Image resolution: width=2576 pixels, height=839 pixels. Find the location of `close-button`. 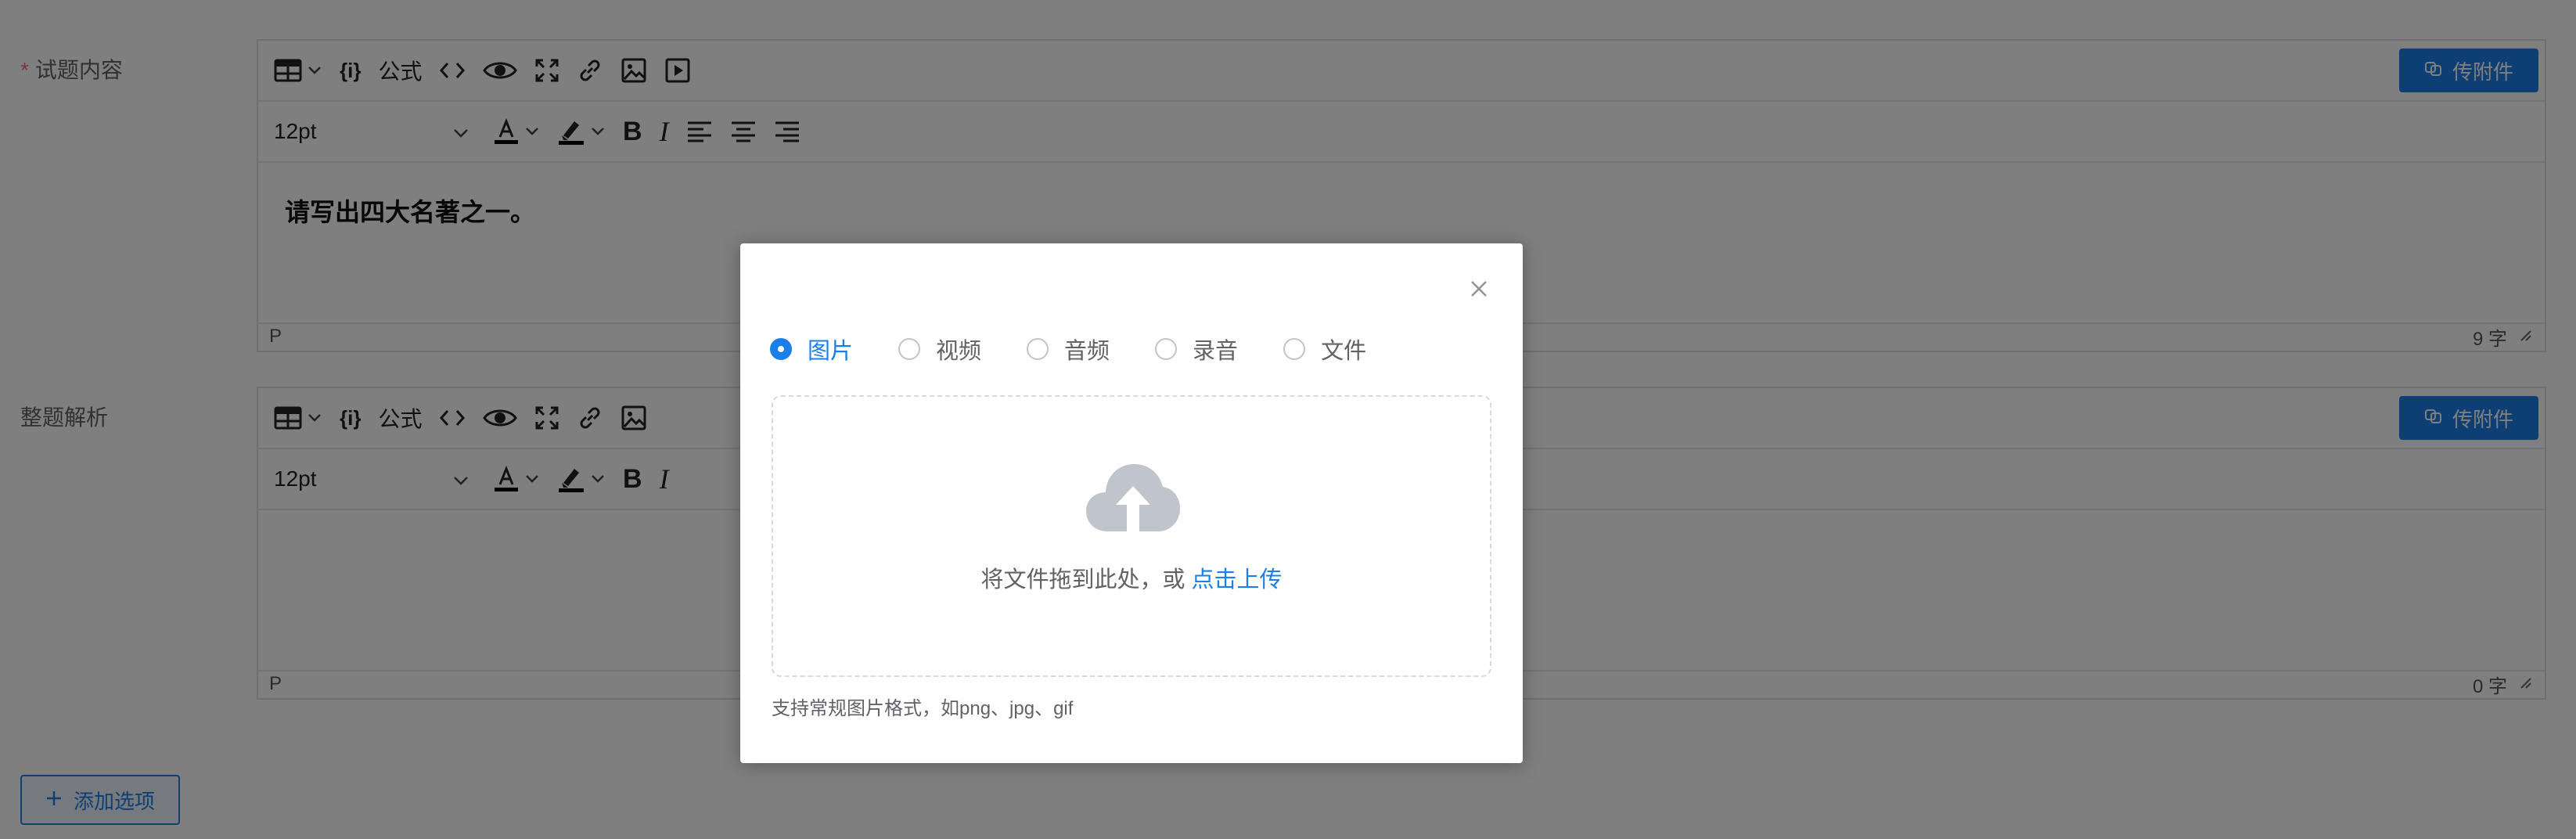

close-button is located at coordinates (1478, 288).